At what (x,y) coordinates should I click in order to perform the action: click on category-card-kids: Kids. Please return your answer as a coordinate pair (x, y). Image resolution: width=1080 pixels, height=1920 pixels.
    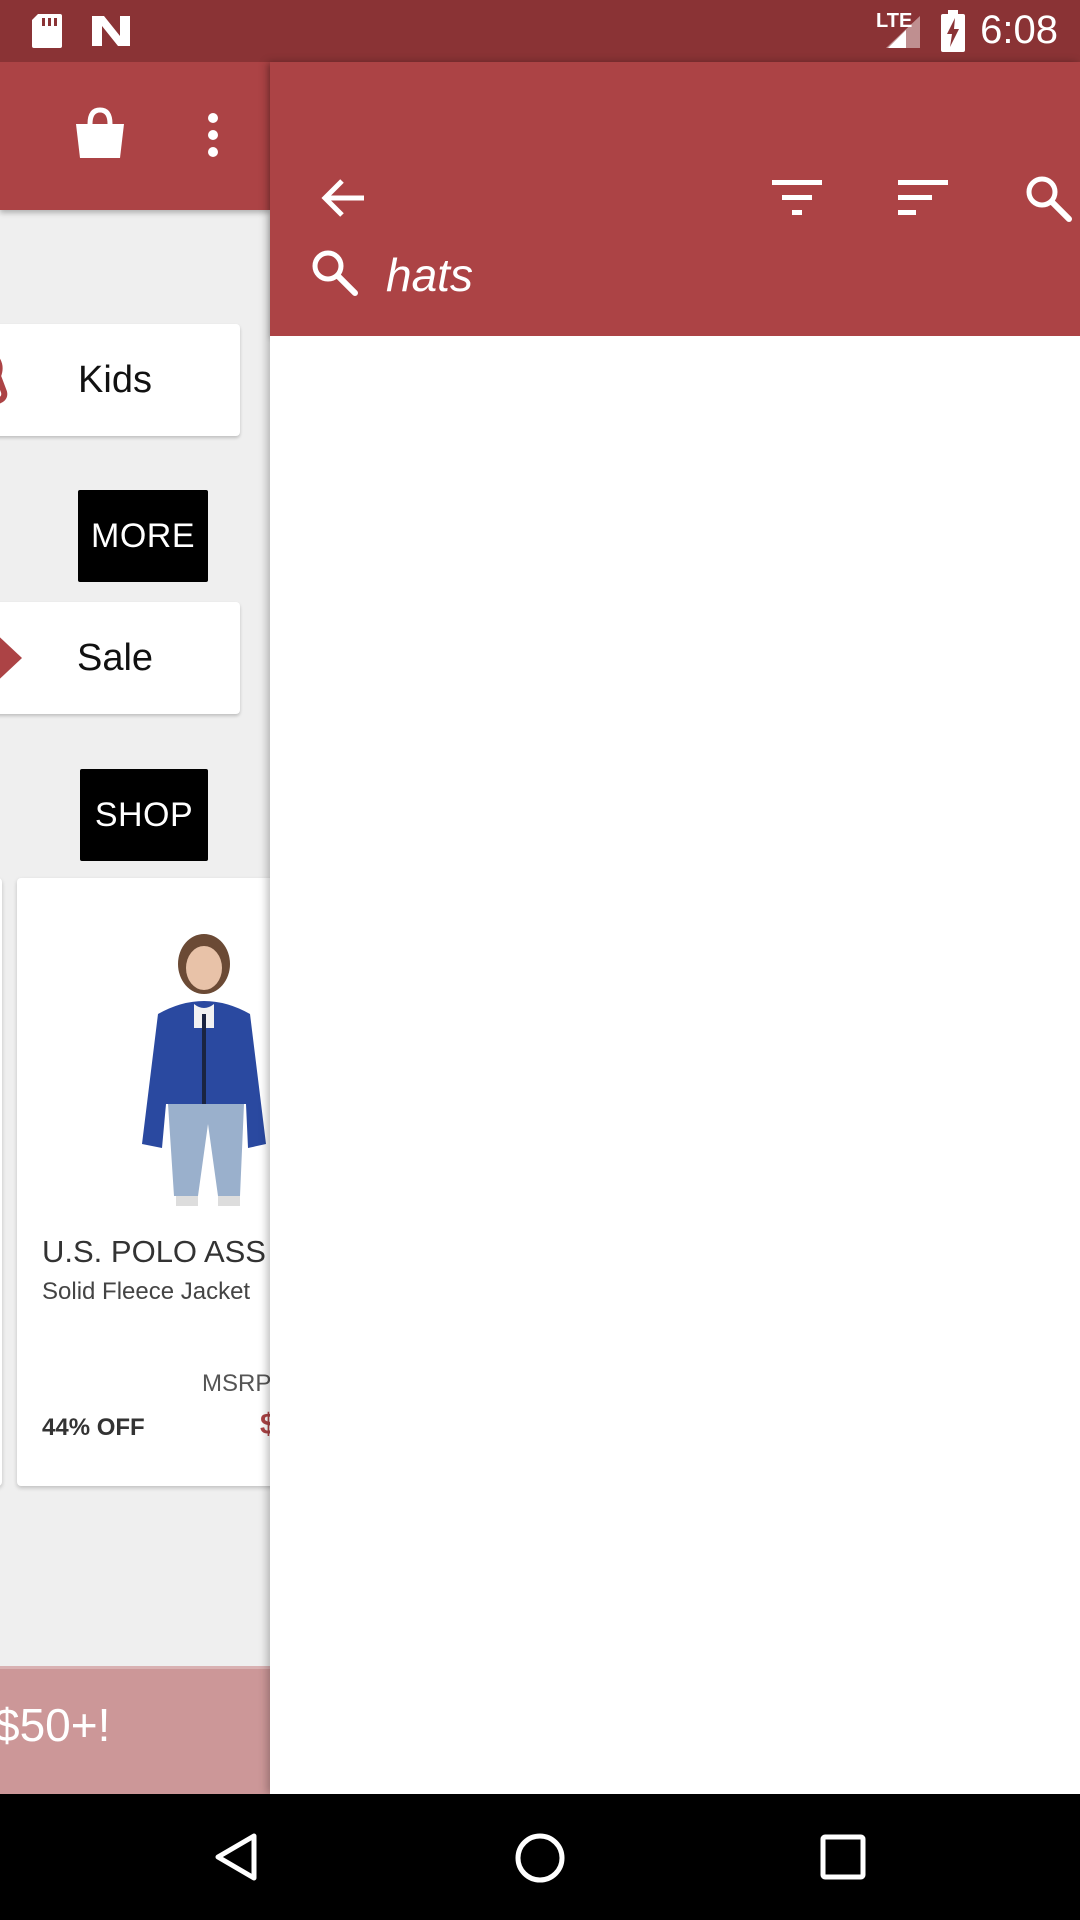
    Looking at the image, I should click on (120, 380).